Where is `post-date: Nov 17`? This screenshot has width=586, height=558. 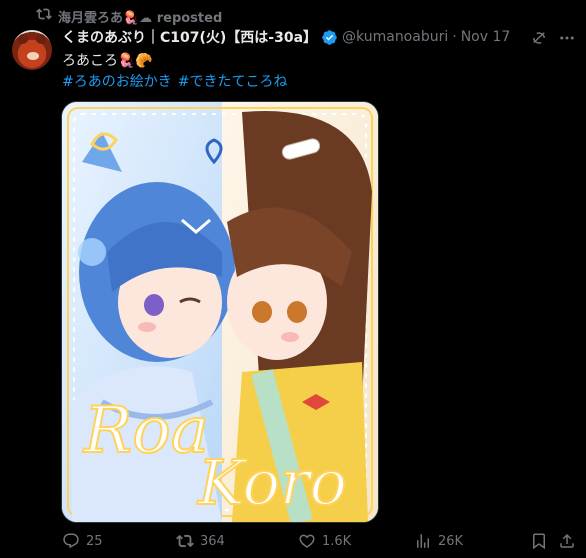
post-date: Nov 17 is located at coordinates (486, 37).